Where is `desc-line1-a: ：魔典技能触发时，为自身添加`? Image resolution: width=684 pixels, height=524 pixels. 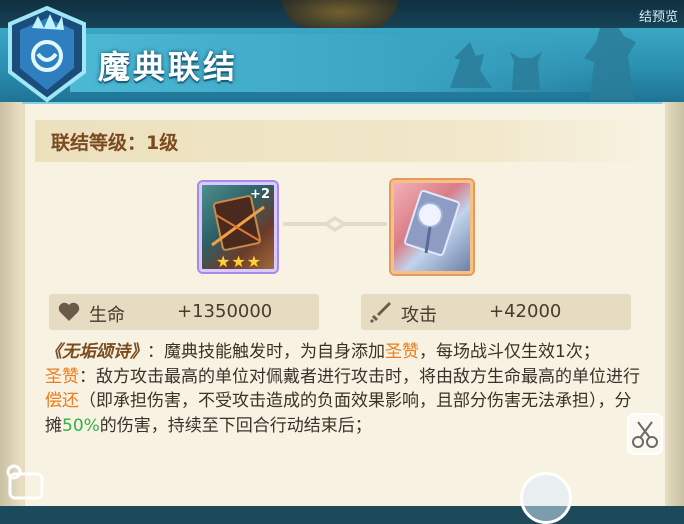 desc-line1-a: ：魔典技能触发时，为自身添加 is located at coordinates (266, 352).